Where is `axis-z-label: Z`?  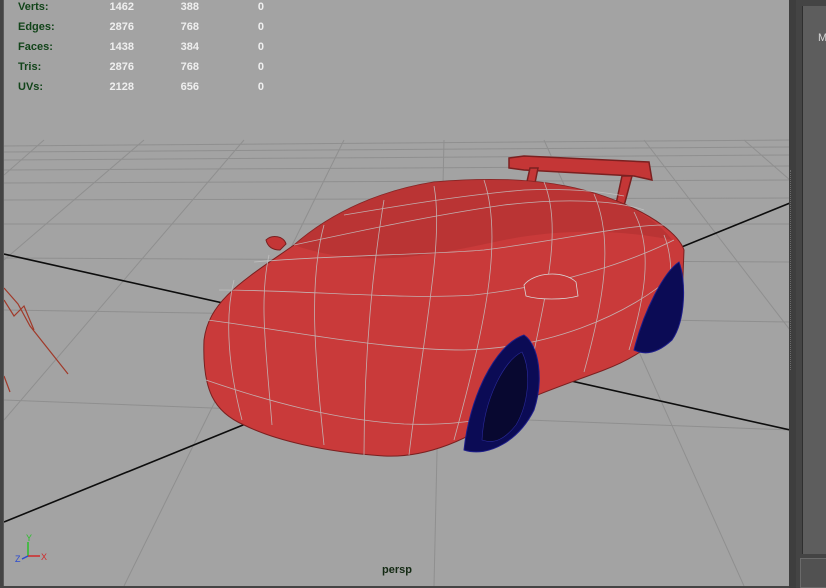
axis-z-label: Z is located at coordinates (18, 559).